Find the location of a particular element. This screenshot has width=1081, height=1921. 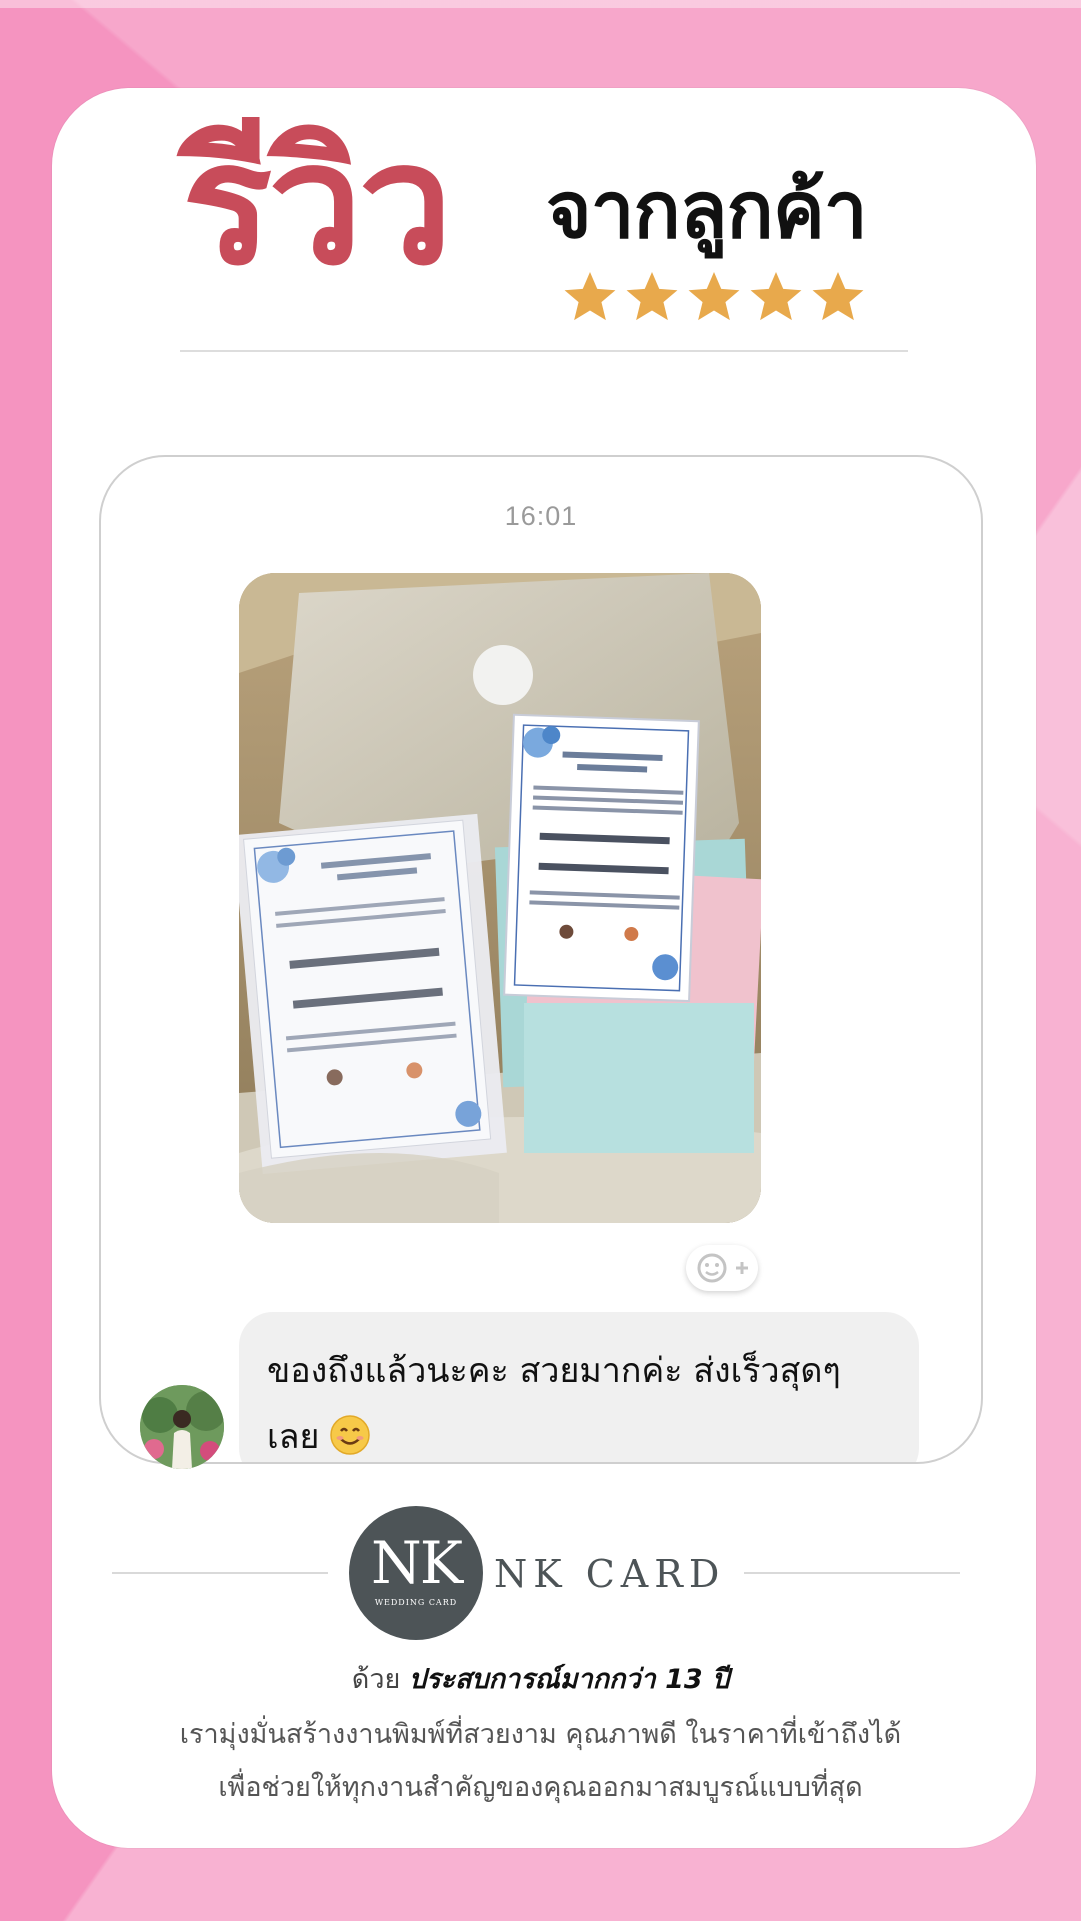

message-bubble: ของถึงแล้วนะคะ สวยมากค่ะ ส่งเร็วสุดๆ เลย is located at coordinates (579, 1387).